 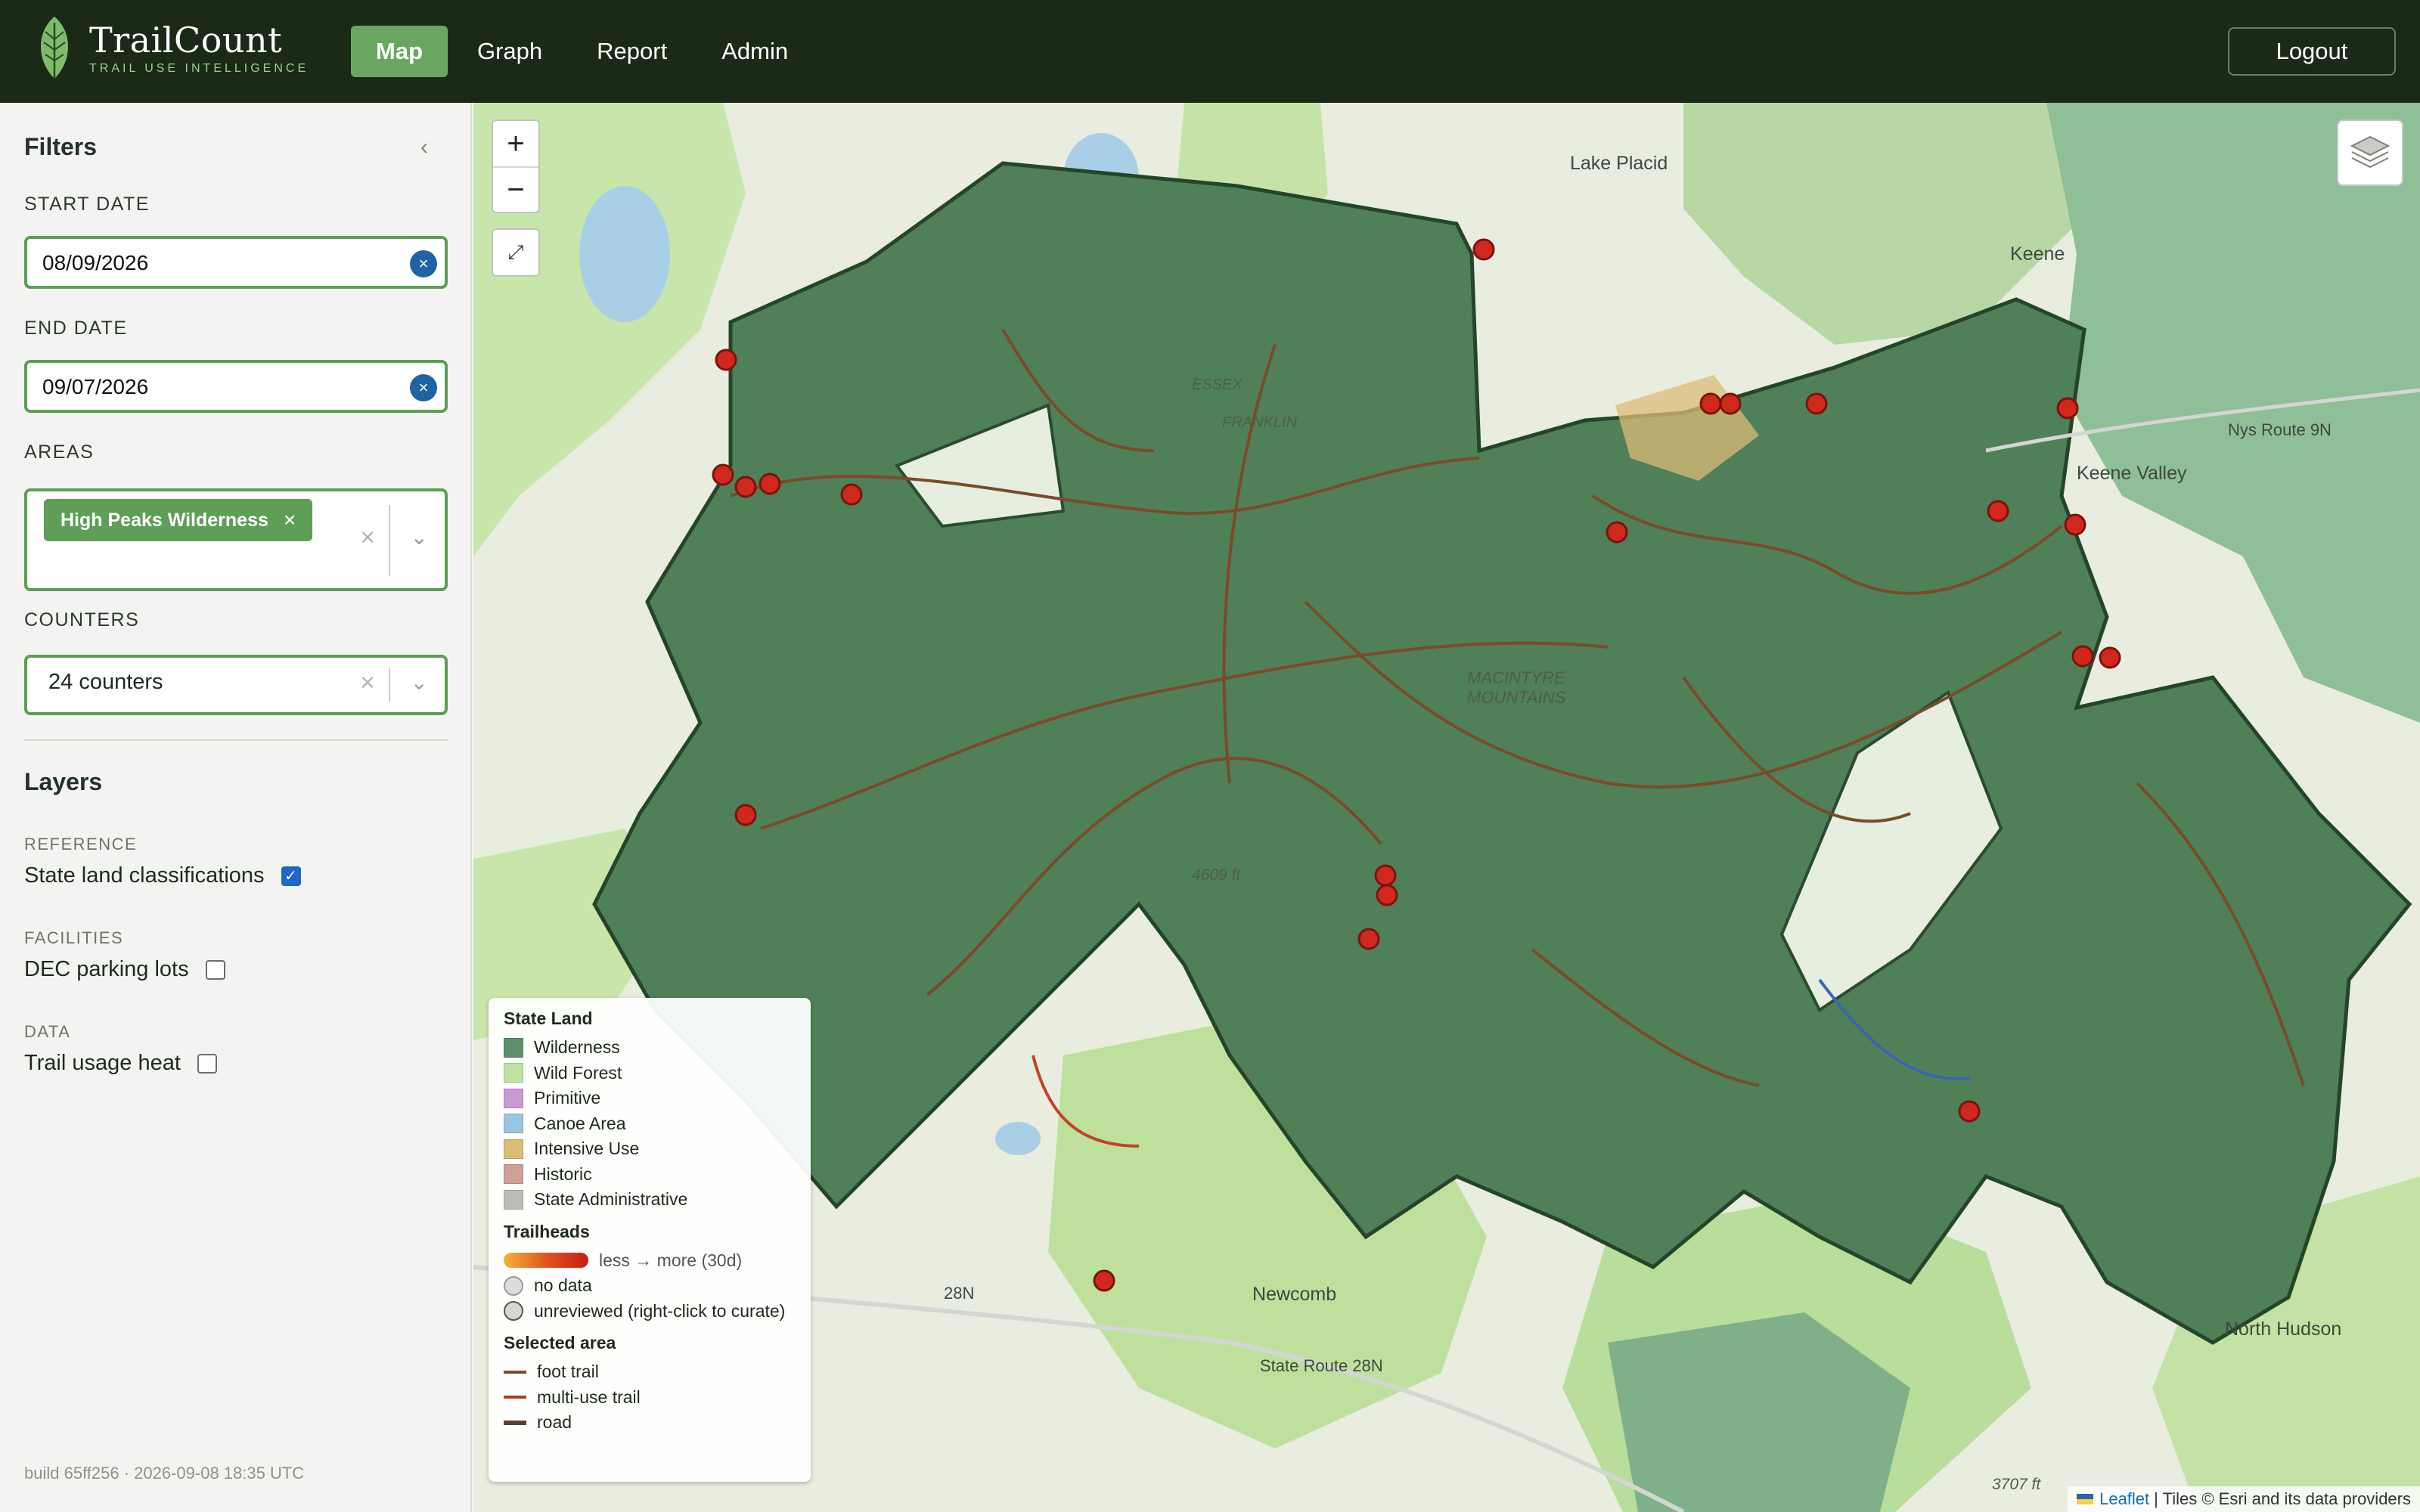 I want to click on counters-label: COUNTERS, so click(x=82, y=620).